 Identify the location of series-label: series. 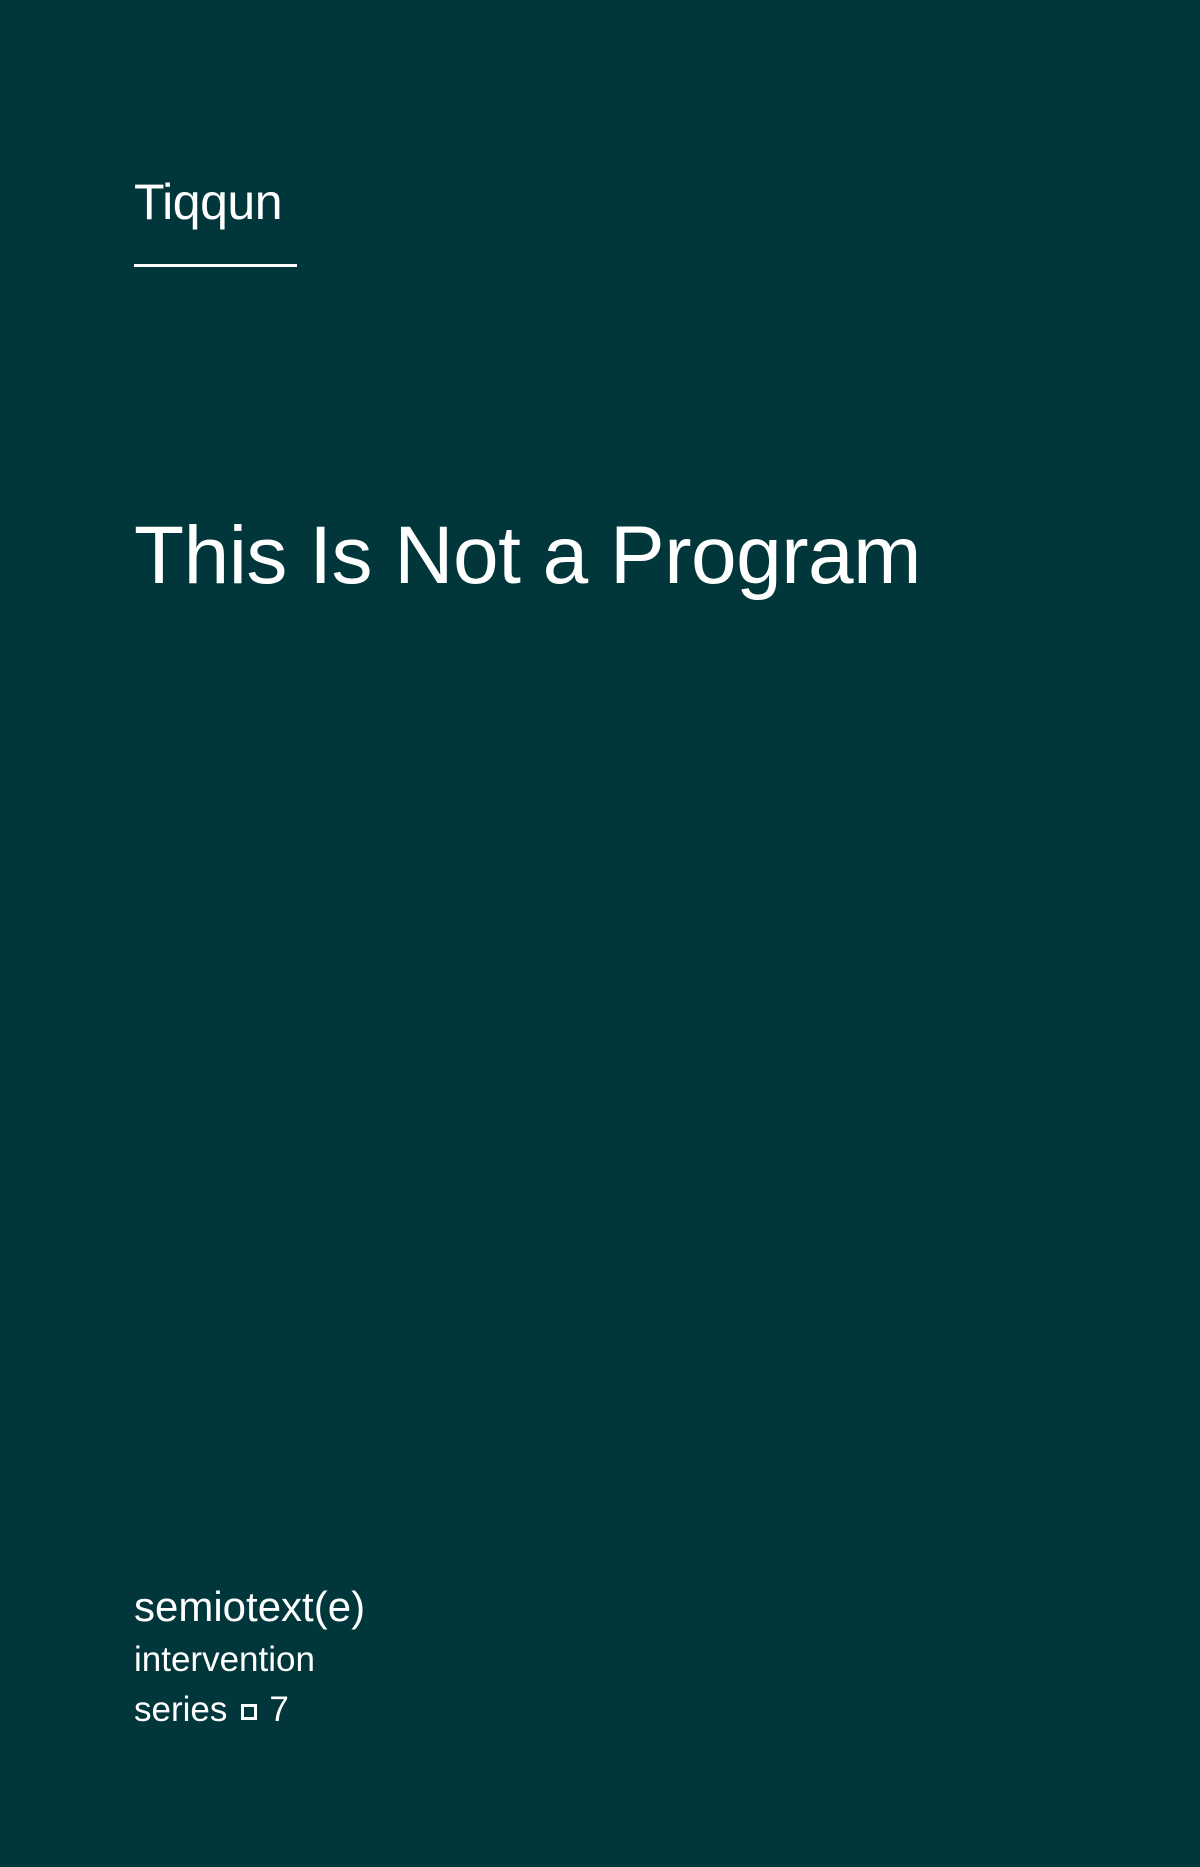
(181, 1709).